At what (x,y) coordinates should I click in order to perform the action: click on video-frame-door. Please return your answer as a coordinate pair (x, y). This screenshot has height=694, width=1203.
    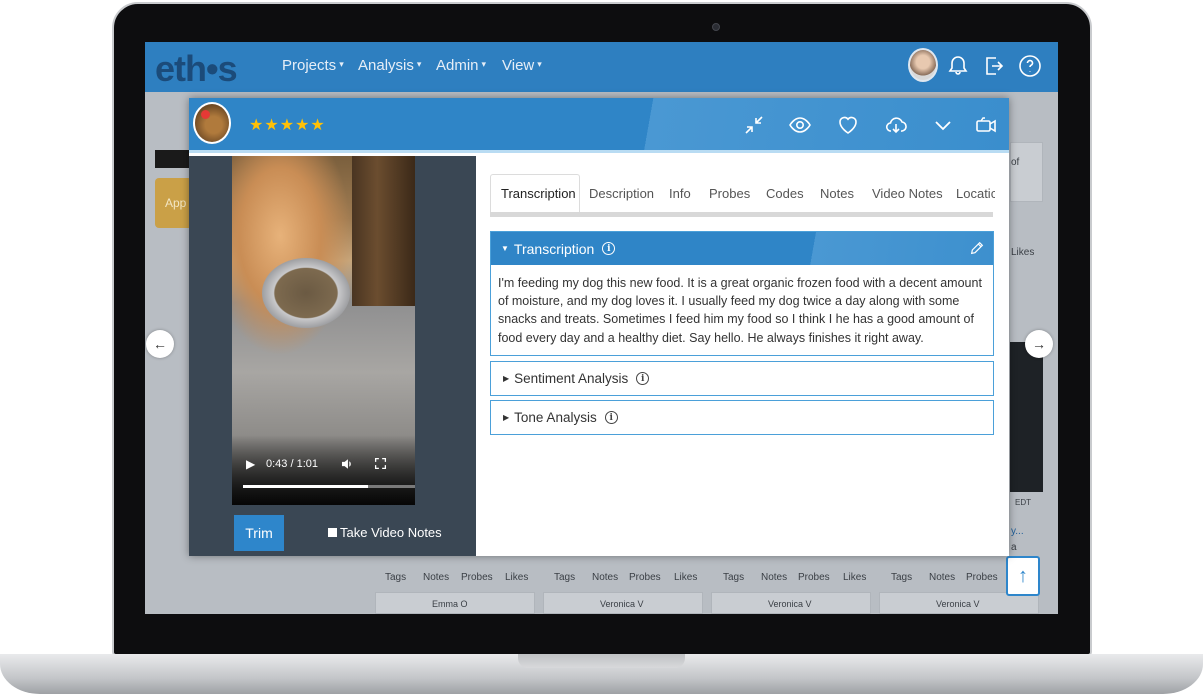
    Looking at the image, I should click on (383, 231).